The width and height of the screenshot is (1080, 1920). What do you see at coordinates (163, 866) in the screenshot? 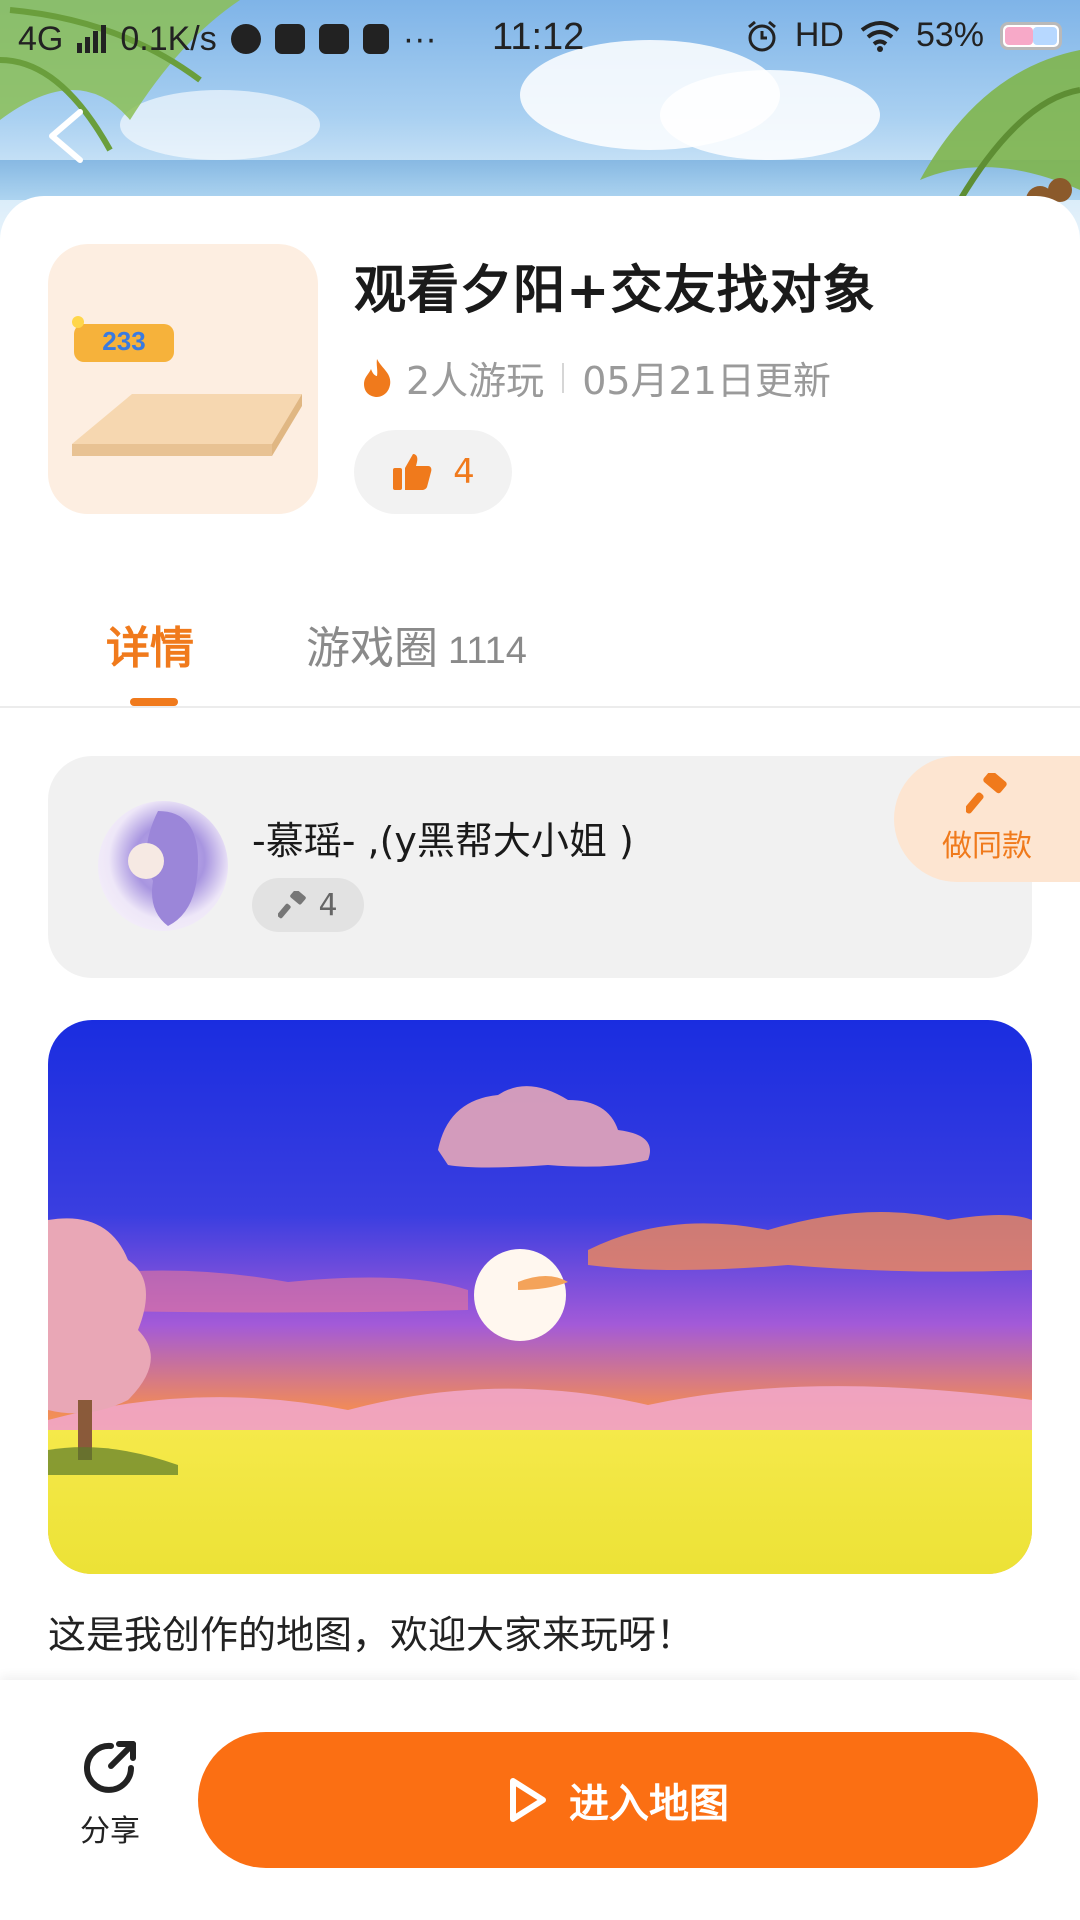
I see `avatar` at bounding box center [163, 866].